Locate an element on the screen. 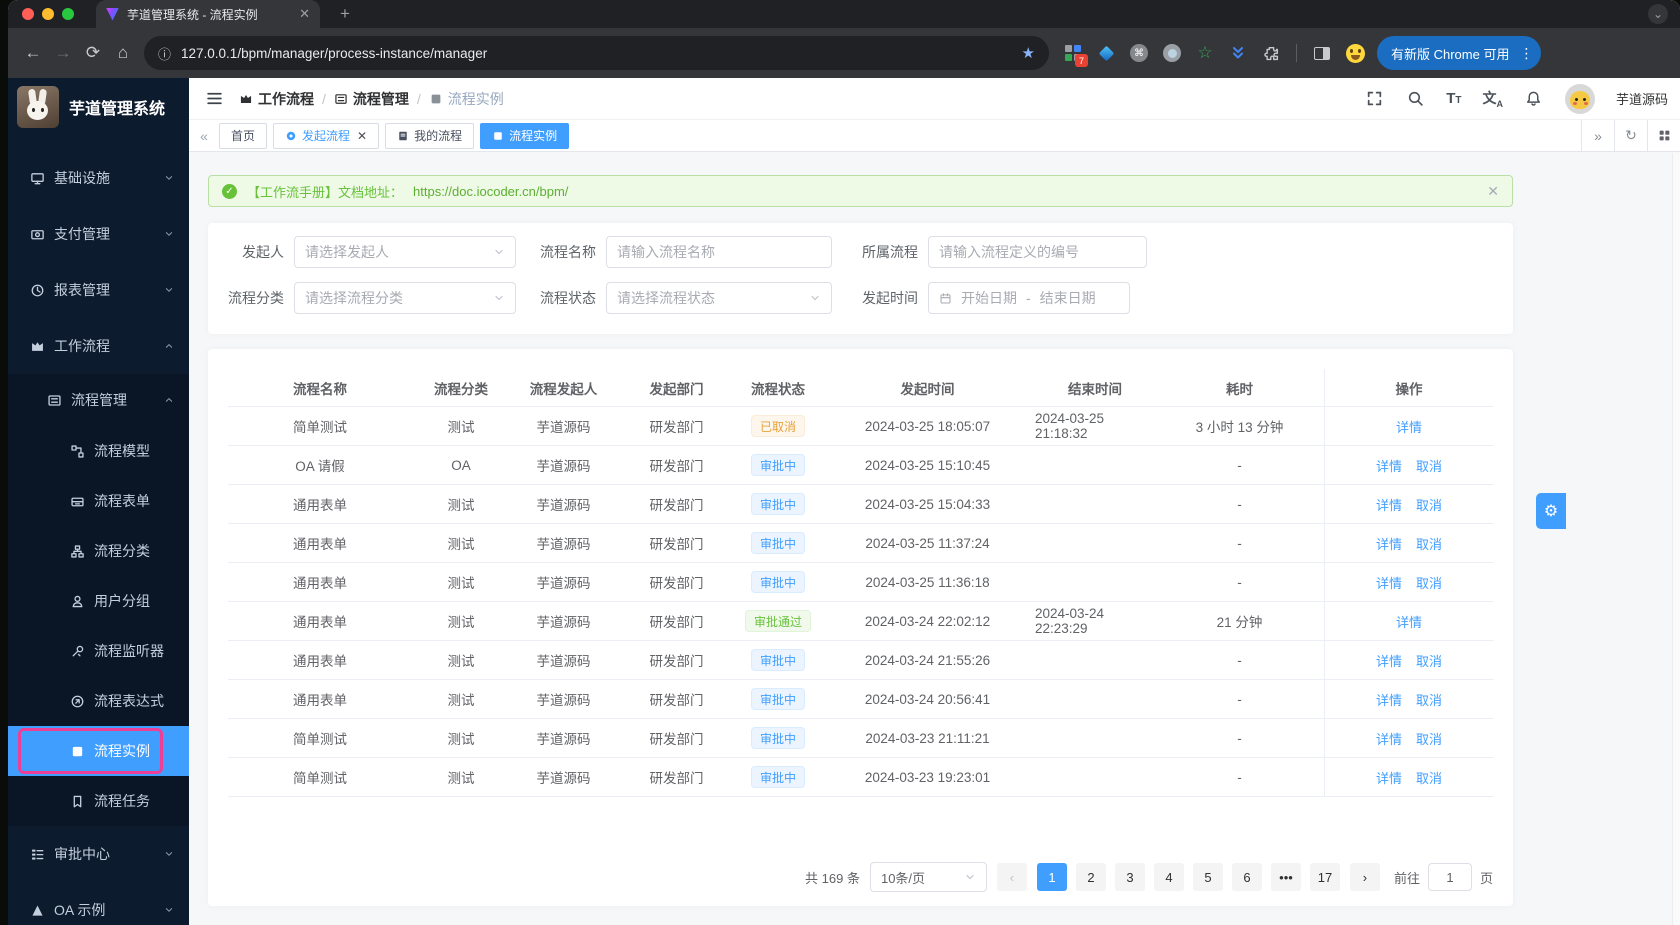 This screenshot has height=925, width=1680. page-tab-start-process: 发起流程 ✕ is located at coordinates (326, 135).